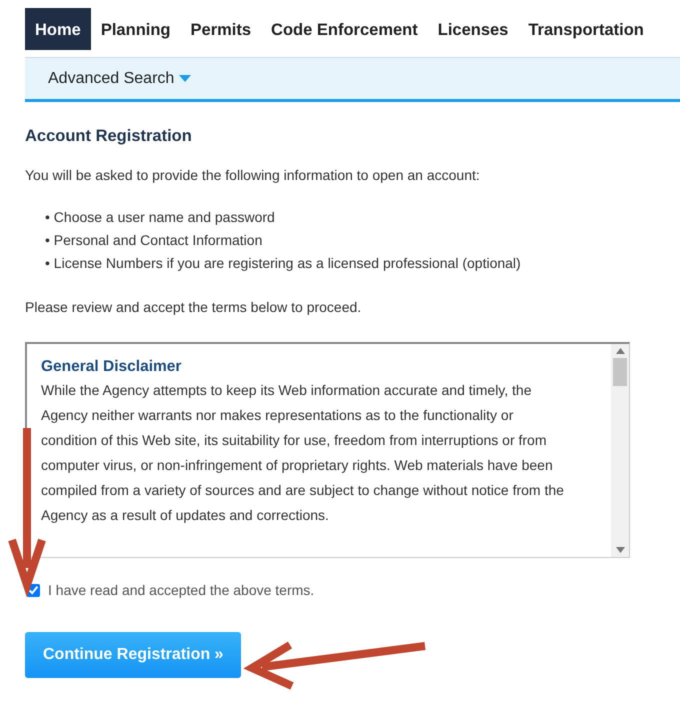  Describe the element at coordinates (185, 78) in the screenshot. I see `caret-icon` at that location.